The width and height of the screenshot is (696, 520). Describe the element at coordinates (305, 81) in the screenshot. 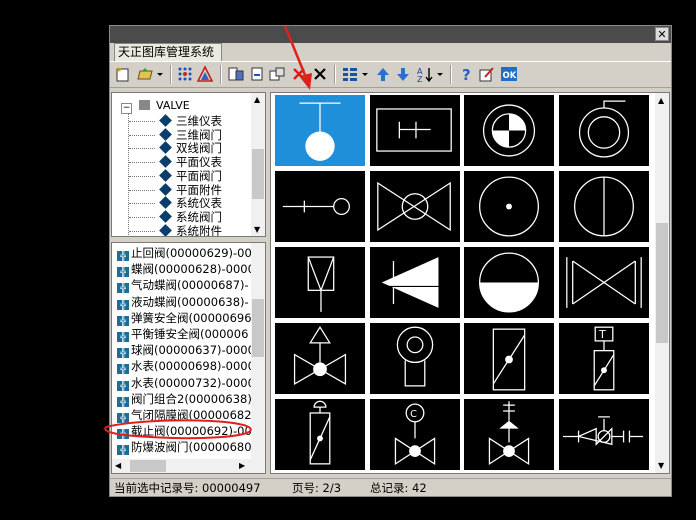

I see `annotation-arrow-head` at that location.